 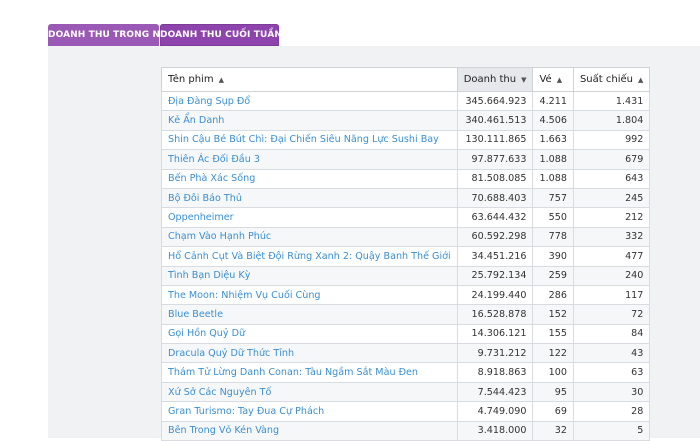 I want to click on tickets-cell: 69, so click(x=553, y=411).